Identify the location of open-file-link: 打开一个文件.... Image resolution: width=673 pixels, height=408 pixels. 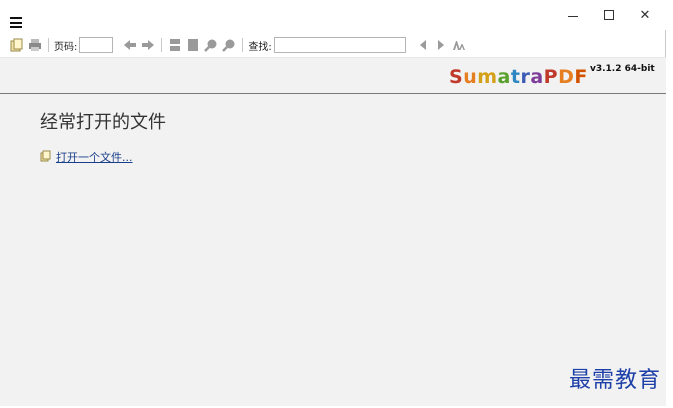
(86, 157).